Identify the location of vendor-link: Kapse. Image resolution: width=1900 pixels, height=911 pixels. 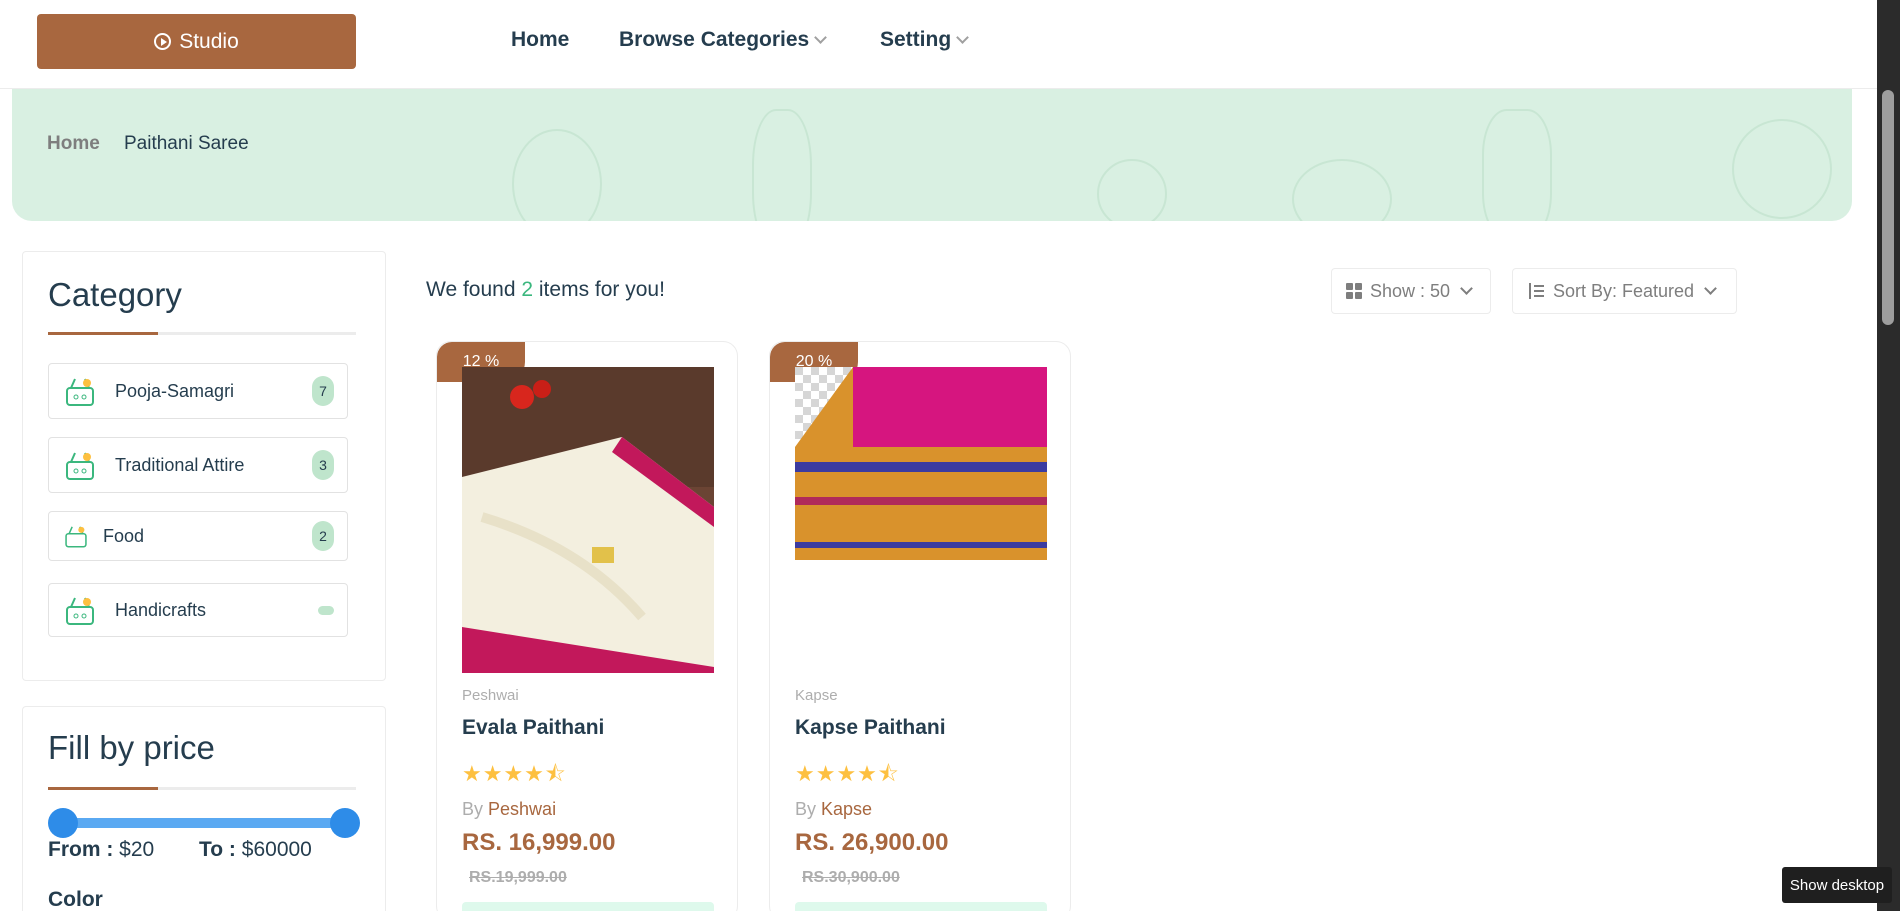
(846, 809).